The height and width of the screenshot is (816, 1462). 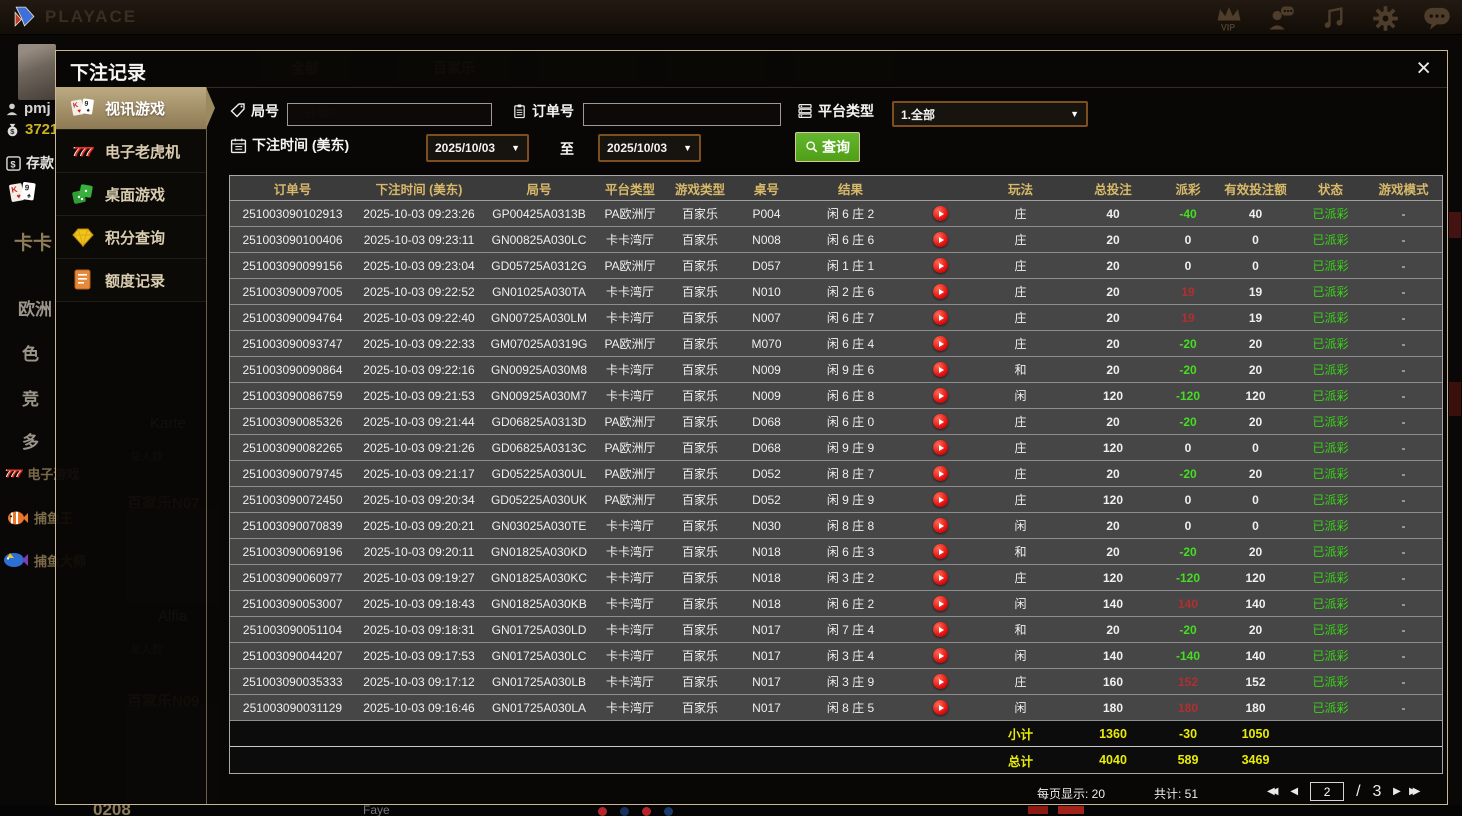 I want to click on menu-item-quota: 额度记录, so click(x=131, y=280).